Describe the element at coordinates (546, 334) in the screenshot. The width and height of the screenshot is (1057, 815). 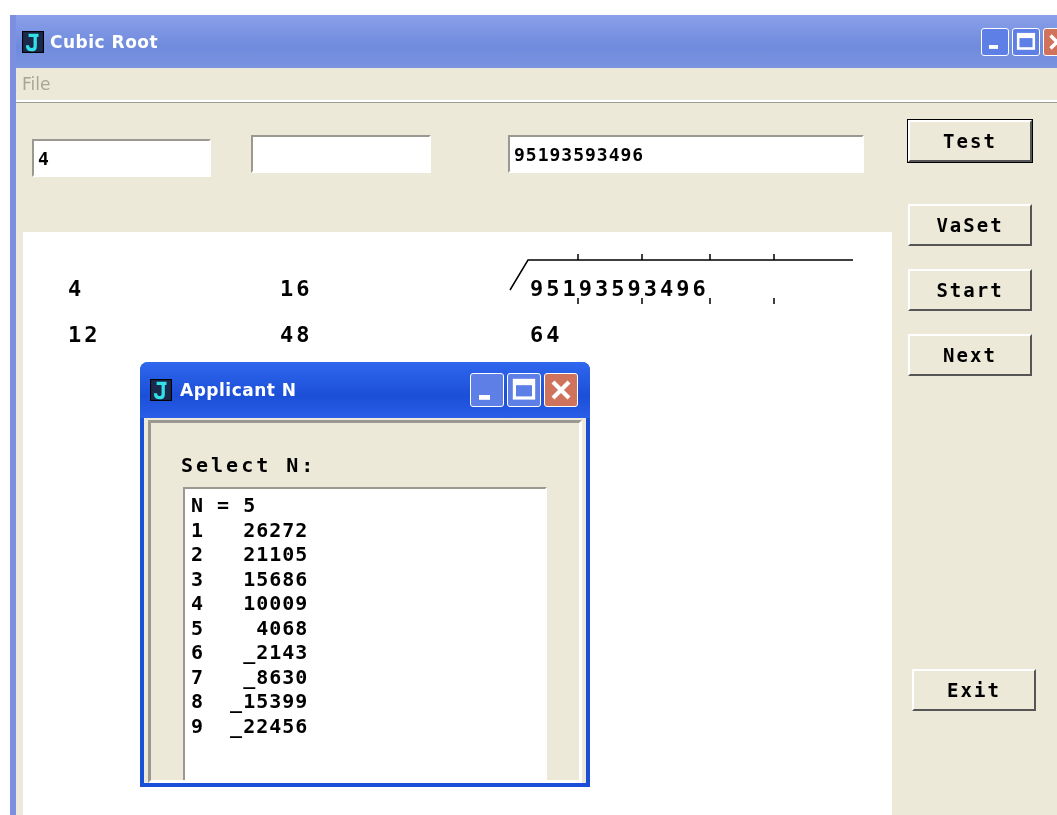
I see `canvas-text: 64` at that location.